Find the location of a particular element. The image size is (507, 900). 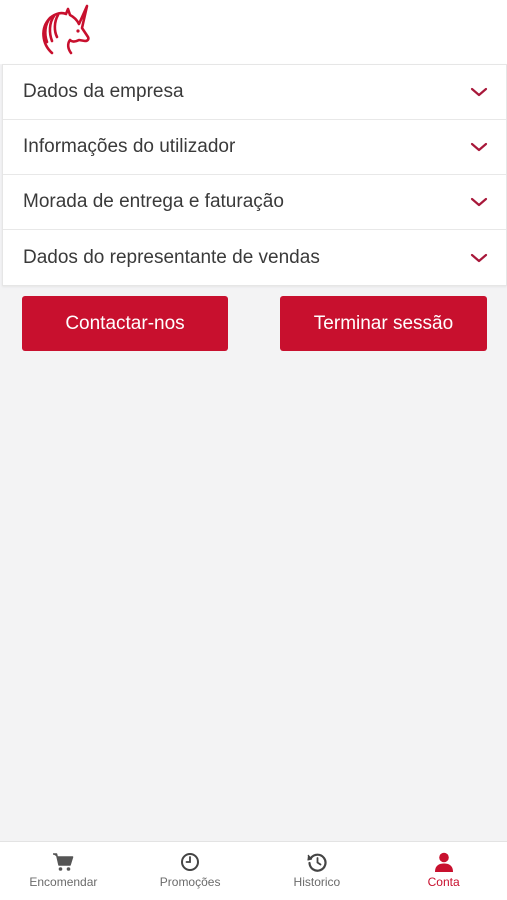

tab-promocoes: Promoções is located at coordinates (190, 871).